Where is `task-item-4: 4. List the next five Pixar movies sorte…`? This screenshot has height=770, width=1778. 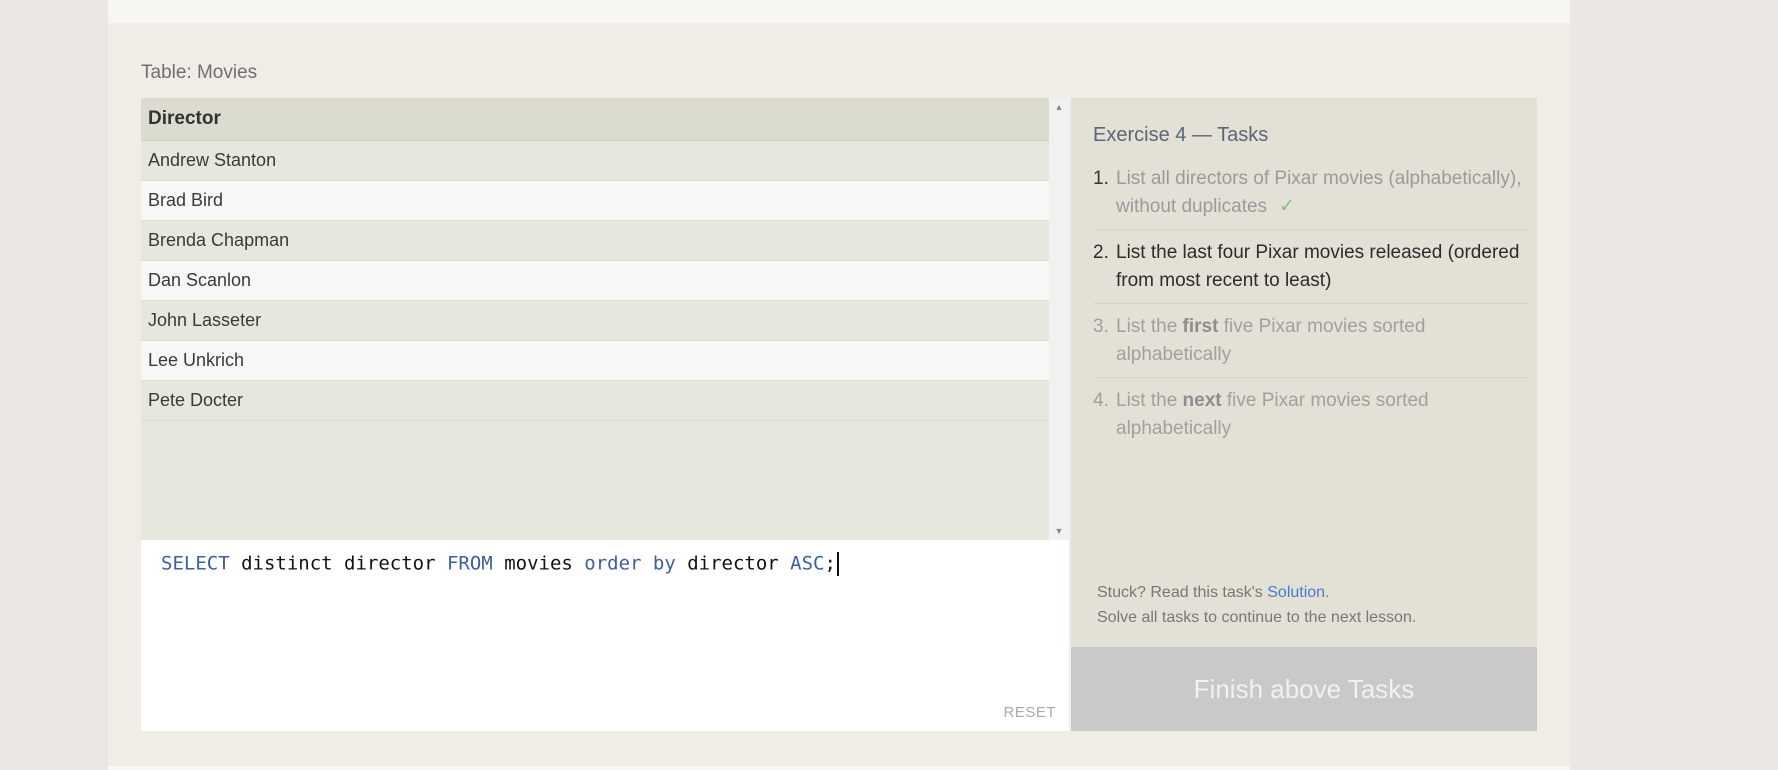
task-item-4: 4. List the next five Pixar movies sorte… is located at coordinates (1310, 419).